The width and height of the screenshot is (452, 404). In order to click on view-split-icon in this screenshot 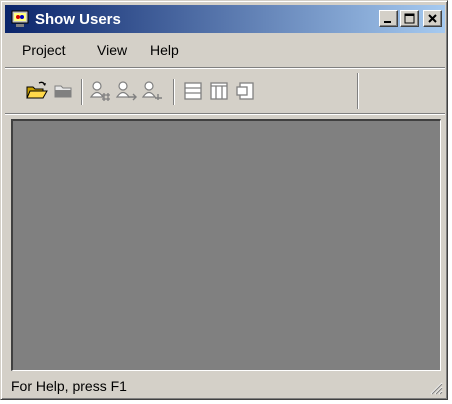, I will do `click(245, 91)`.